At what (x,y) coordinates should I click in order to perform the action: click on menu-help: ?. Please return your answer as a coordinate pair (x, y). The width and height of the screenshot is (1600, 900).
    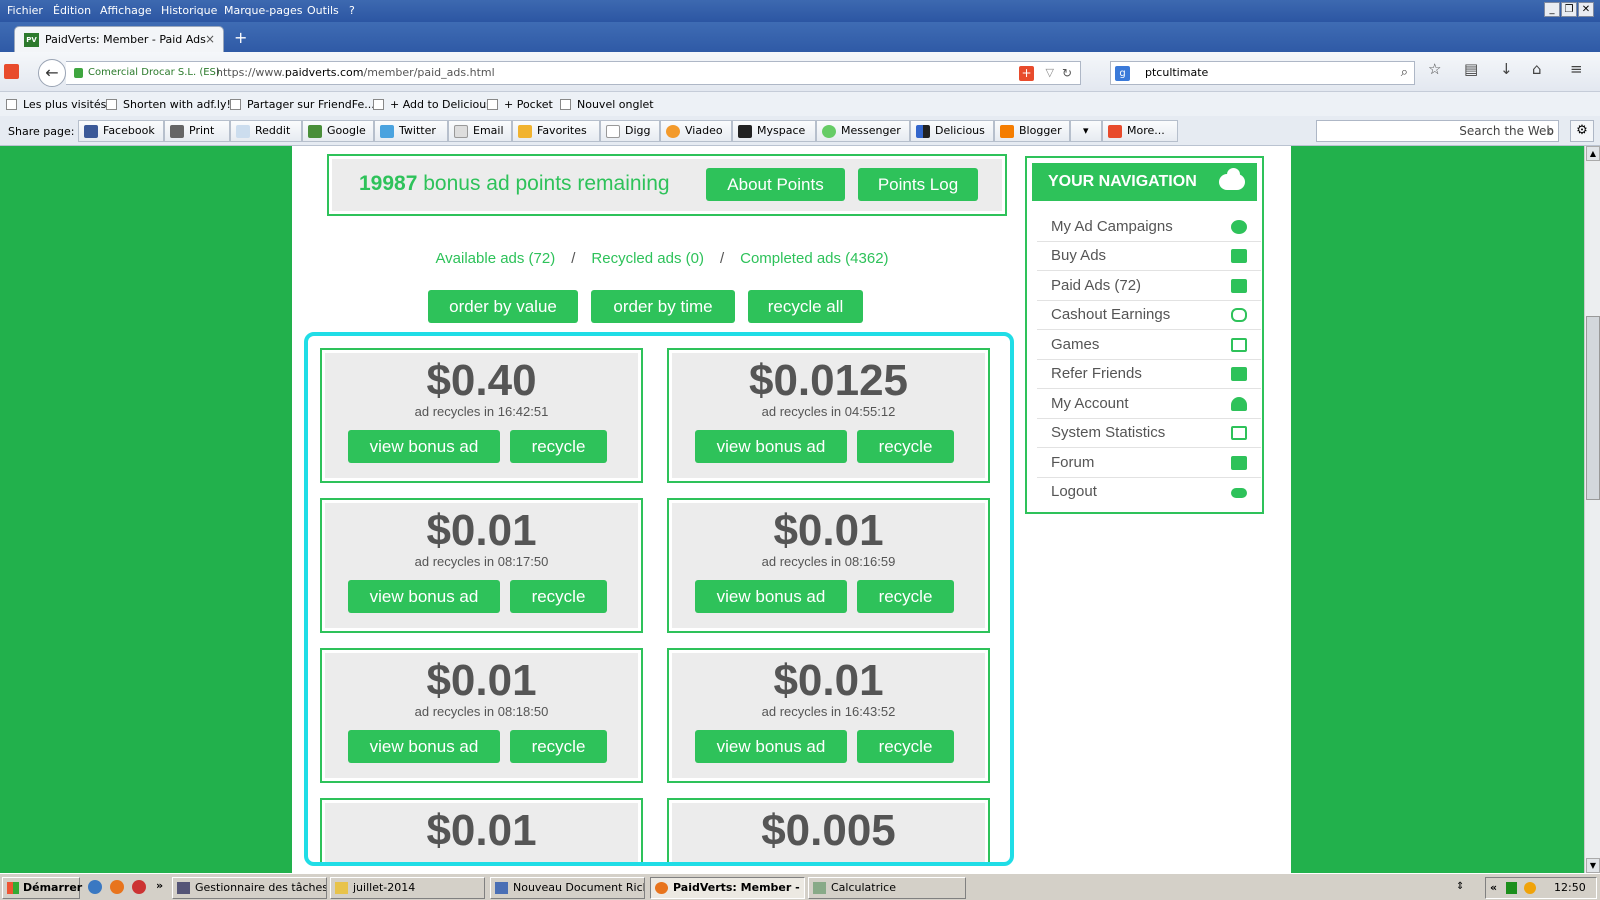
    Looking at the image, I should click on (352, 10).